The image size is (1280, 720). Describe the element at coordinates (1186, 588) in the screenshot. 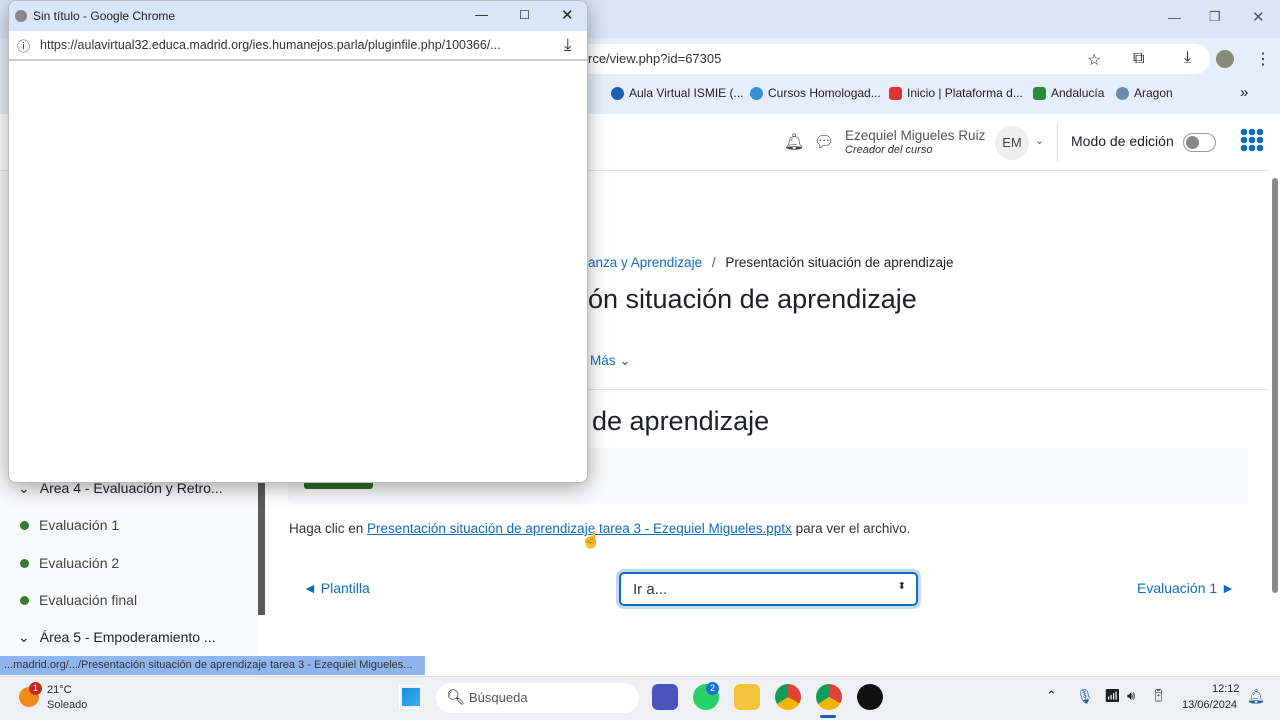

I see `next-activity-link: Evaluación 1 ►` at that location.